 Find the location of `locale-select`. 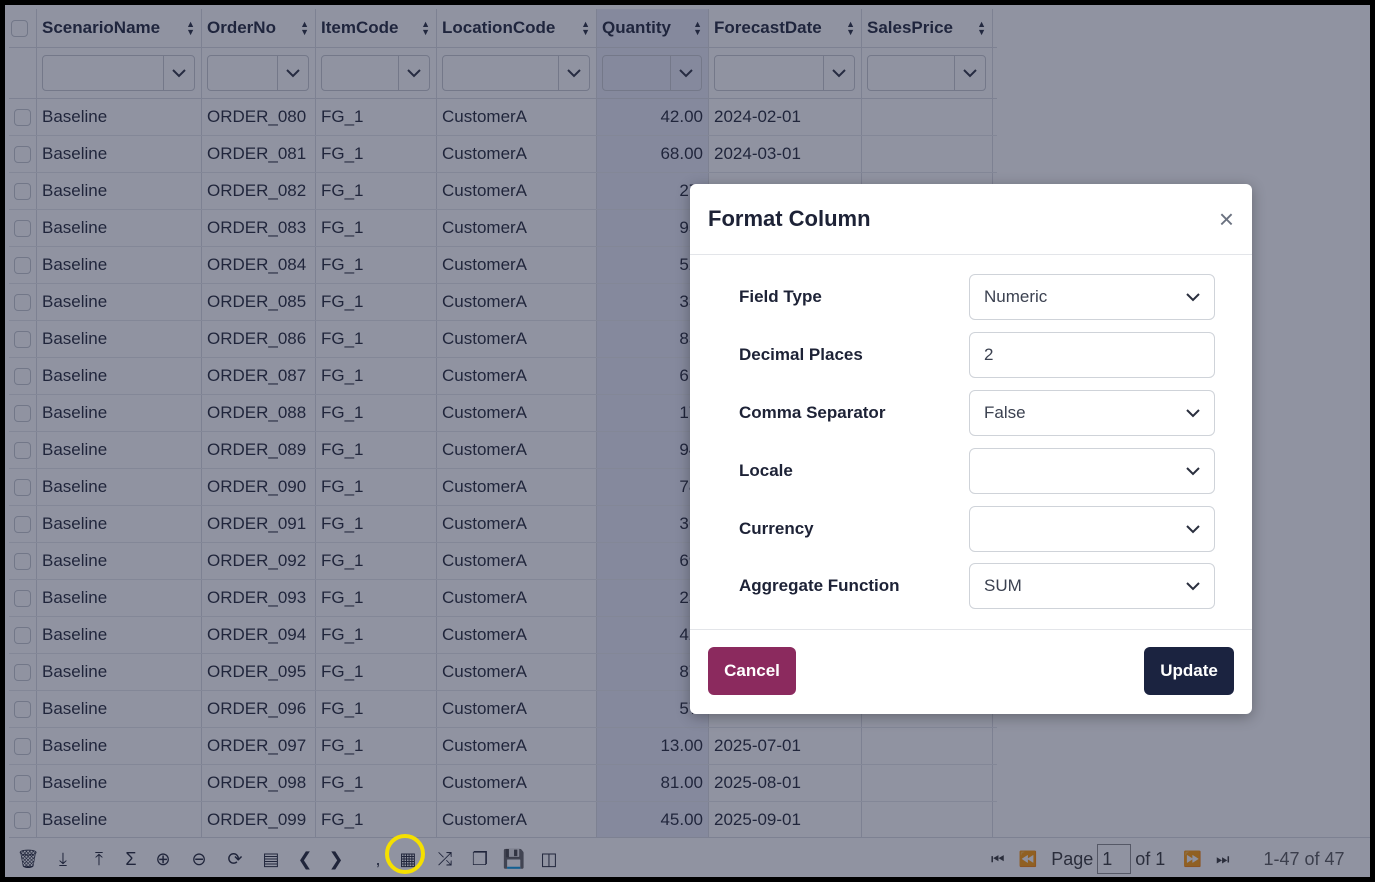

locale-select is located at coordinates (1092, 471).